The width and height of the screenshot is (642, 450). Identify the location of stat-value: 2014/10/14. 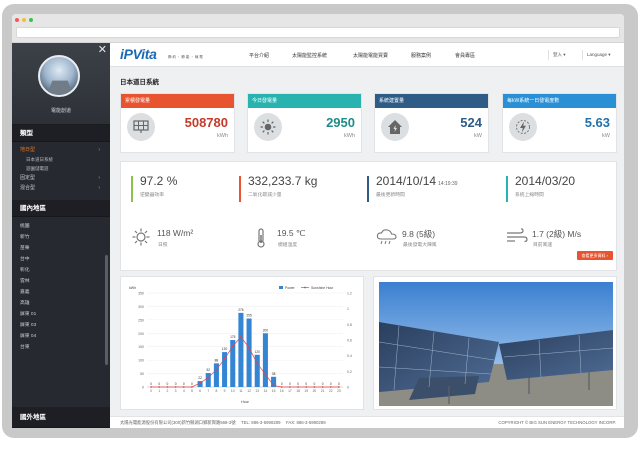
(406, 181).